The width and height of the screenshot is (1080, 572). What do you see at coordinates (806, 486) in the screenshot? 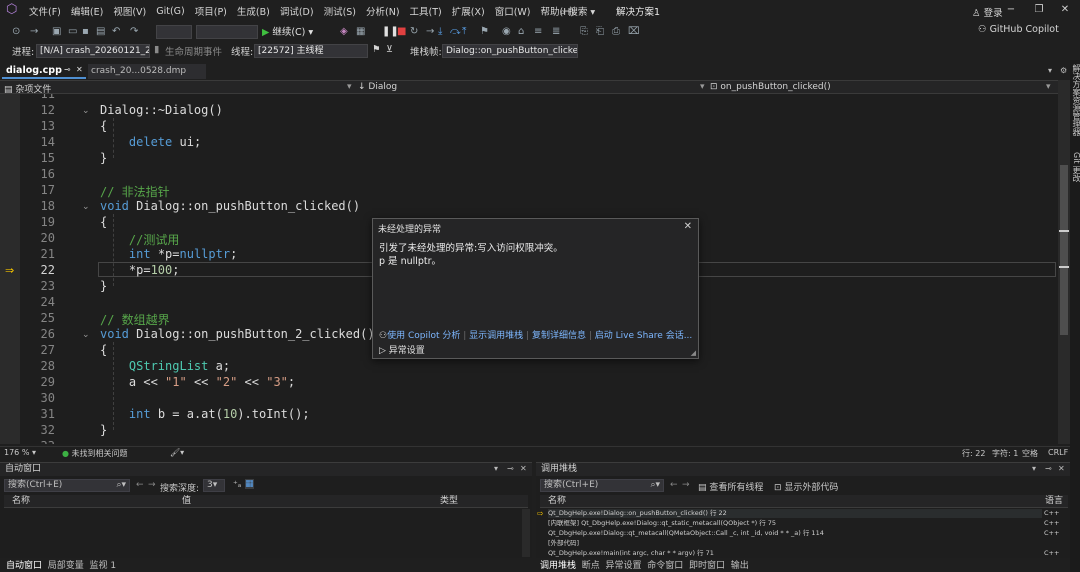
I see `show-external-code-button: ⊡ 显示外部代码` at bounding box center [806, 486].